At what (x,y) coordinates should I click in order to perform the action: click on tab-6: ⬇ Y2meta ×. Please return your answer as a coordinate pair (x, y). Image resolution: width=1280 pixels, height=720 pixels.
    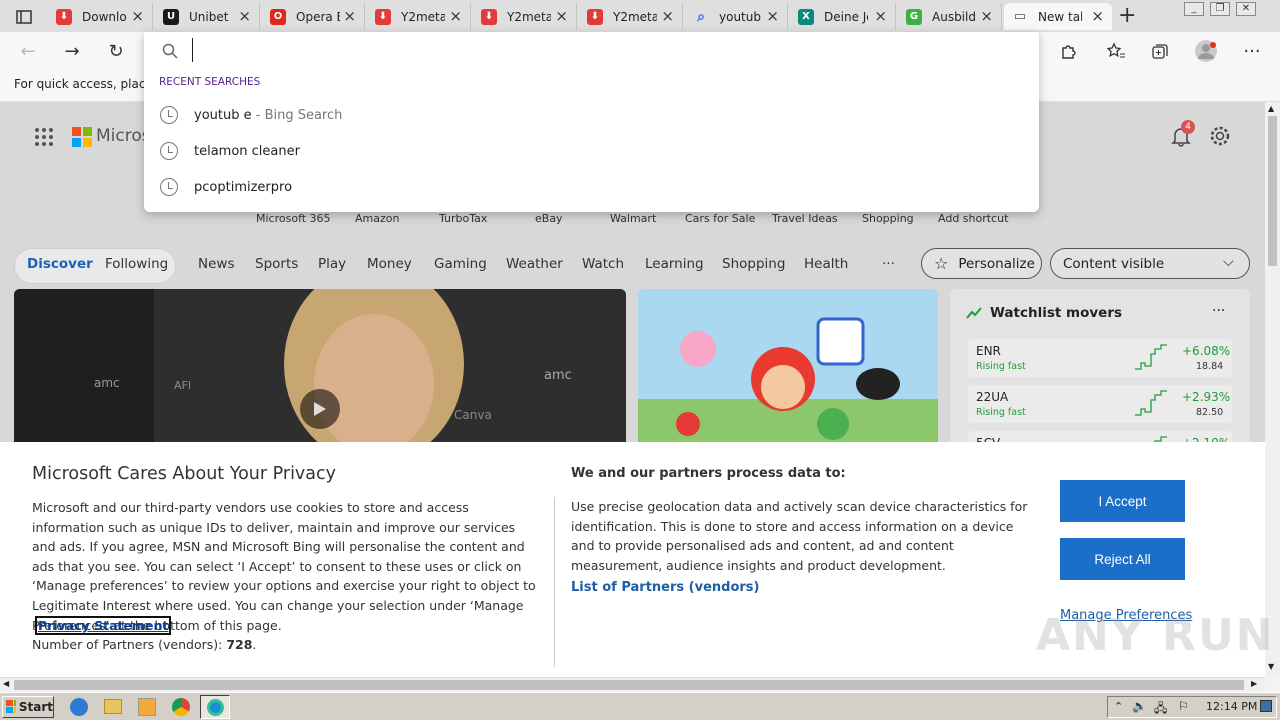
    Looking at the image, I should click on (631, 16).